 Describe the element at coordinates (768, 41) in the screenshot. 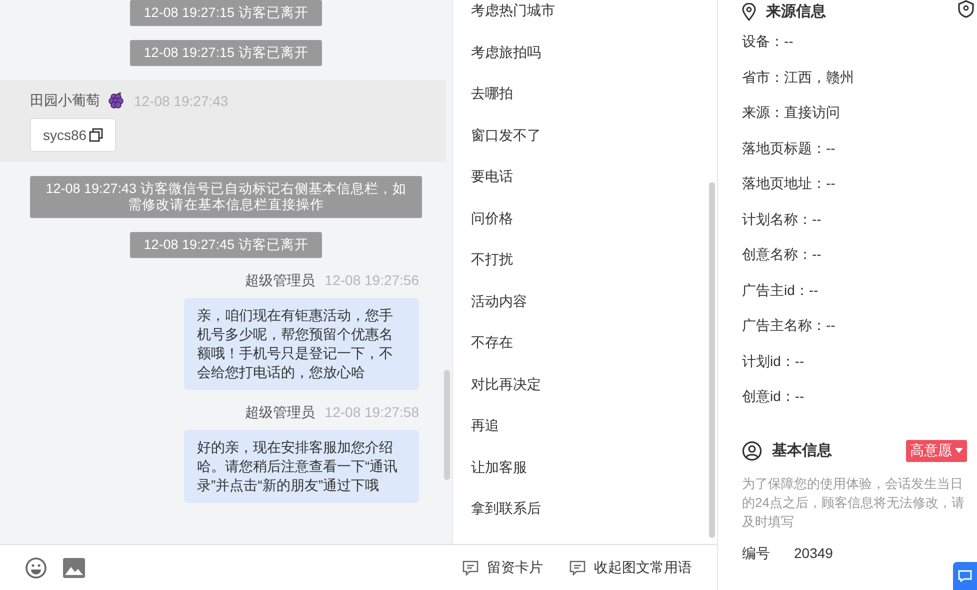

I see `info-row-text: 设备：--` at that location.